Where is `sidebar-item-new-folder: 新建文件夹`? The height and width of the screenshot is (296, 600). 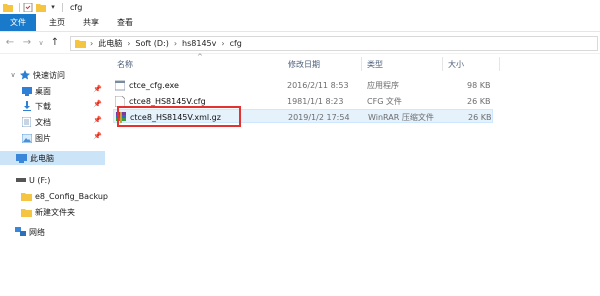 sidebar-item-new-folder: 新建文件夹 is located at coordinates (48, 212).